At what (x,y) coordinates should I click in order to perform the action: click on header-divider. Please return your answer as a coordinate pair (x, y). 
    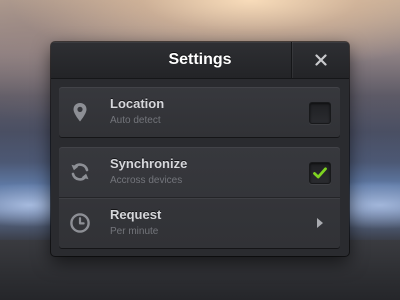
    Looking at the image, I should click on (291, 60).